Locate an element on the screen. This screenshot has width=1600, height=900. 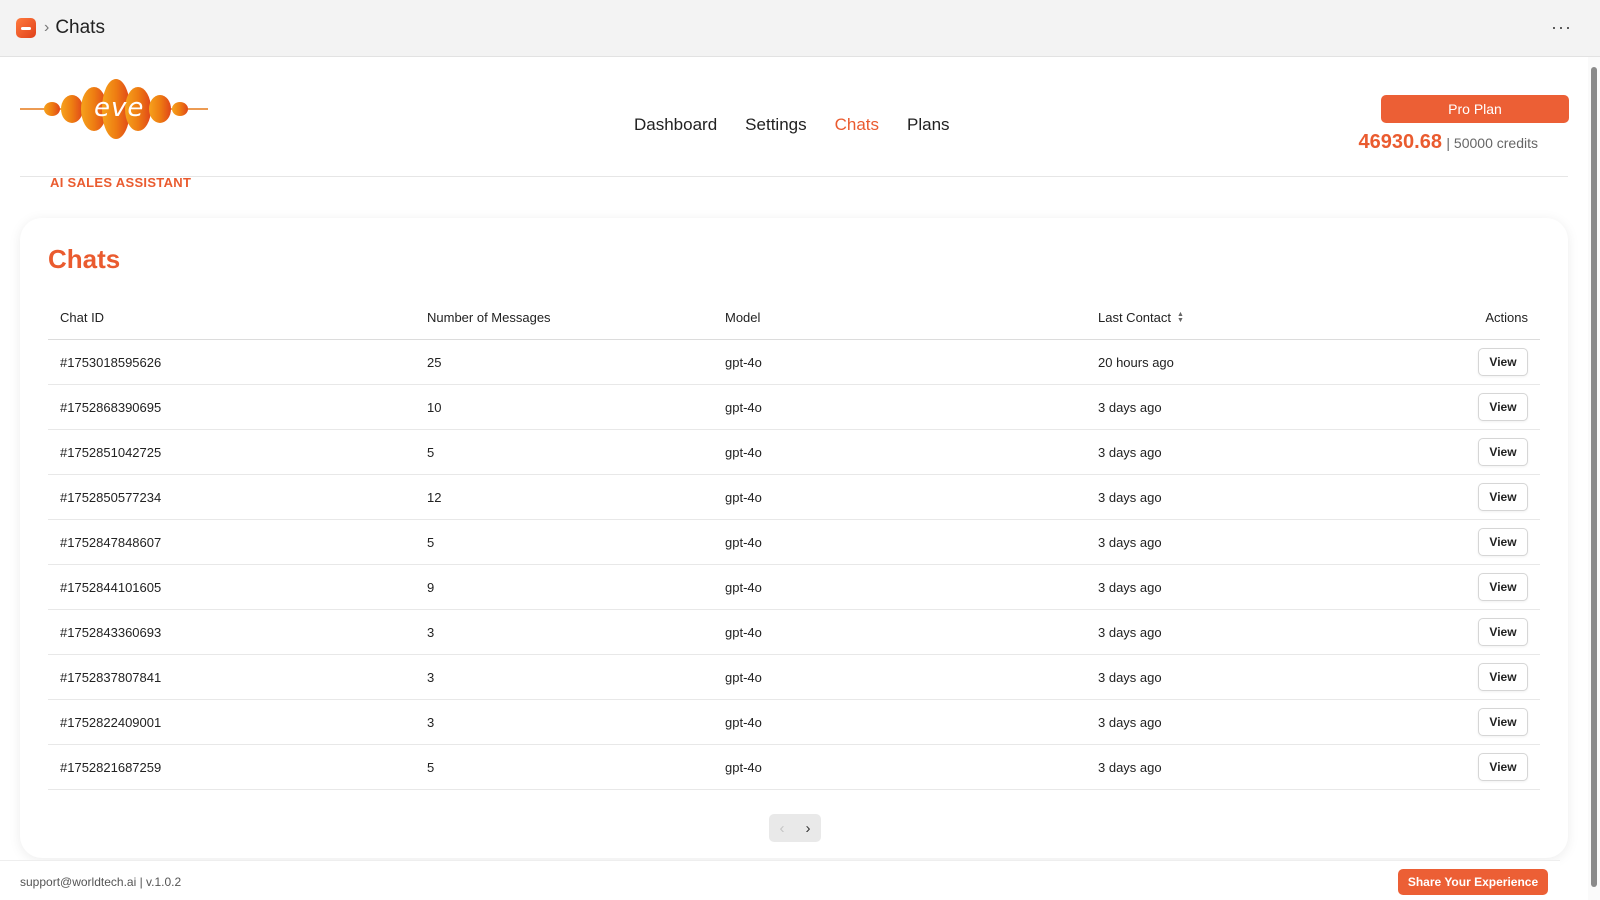
app-icon is located at coordinates (26, 28).